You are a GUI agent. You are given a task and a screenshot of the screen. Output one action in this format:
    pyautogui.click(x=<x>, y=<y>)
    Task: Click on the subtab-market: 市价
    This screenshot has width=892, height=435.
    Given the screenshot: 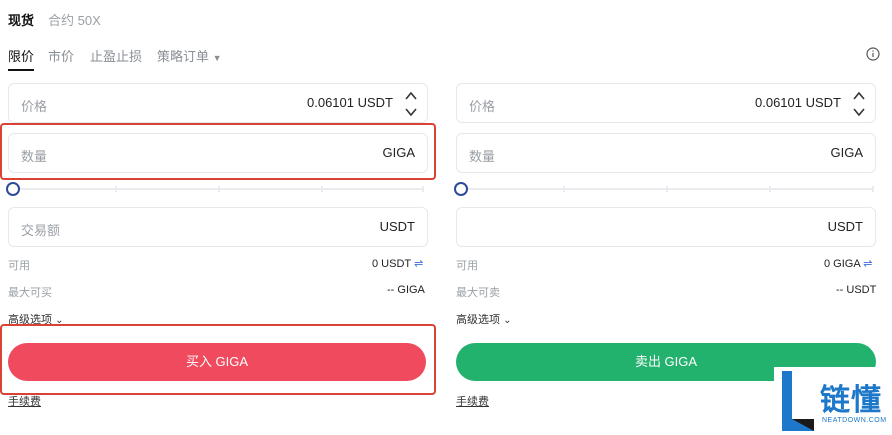 What is the action you would take?
    pyautogui.click(x=61, y=55)
    